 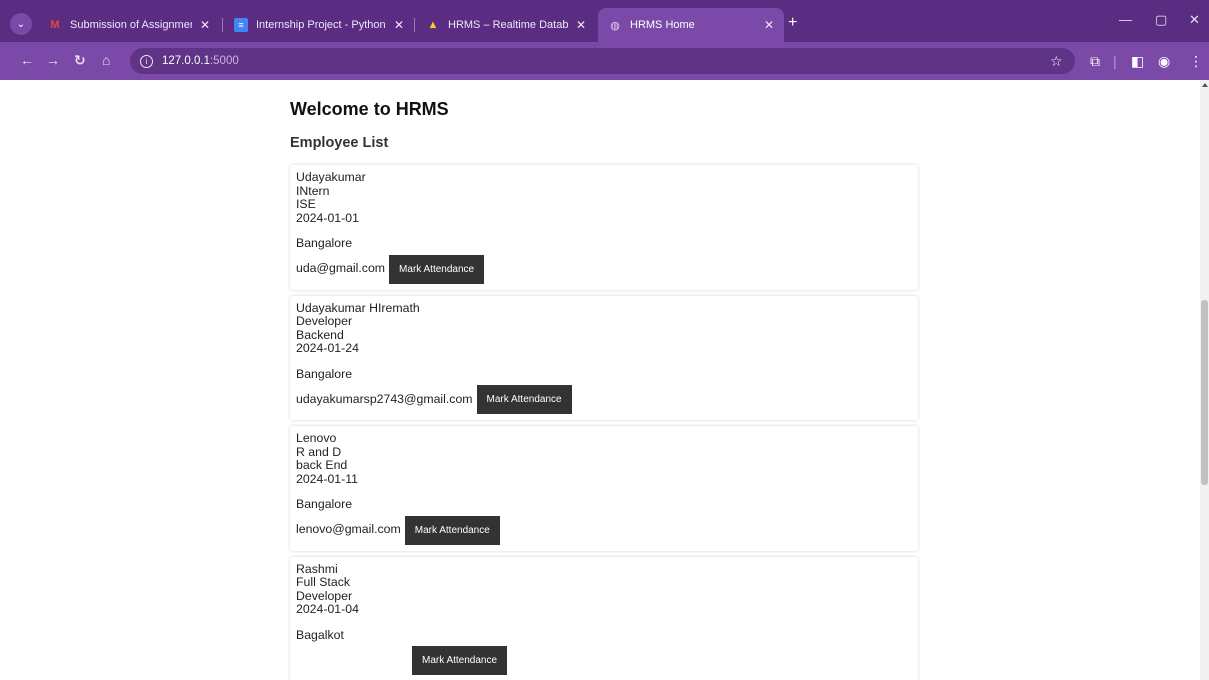 I want to click on employee-department: back End, so click(x=322, y=465).